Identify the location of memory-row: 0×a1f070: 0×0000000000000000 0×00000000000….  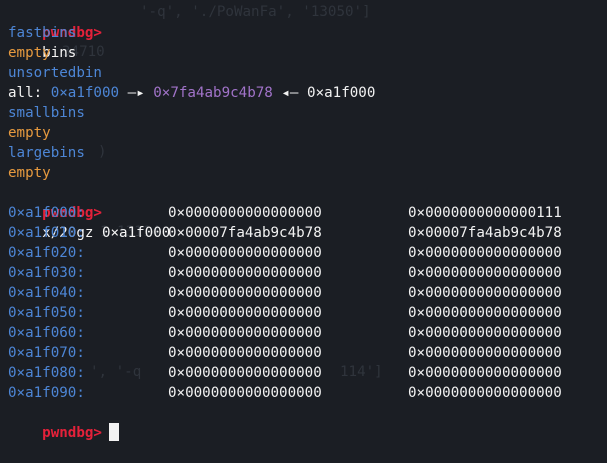
(307, 353).